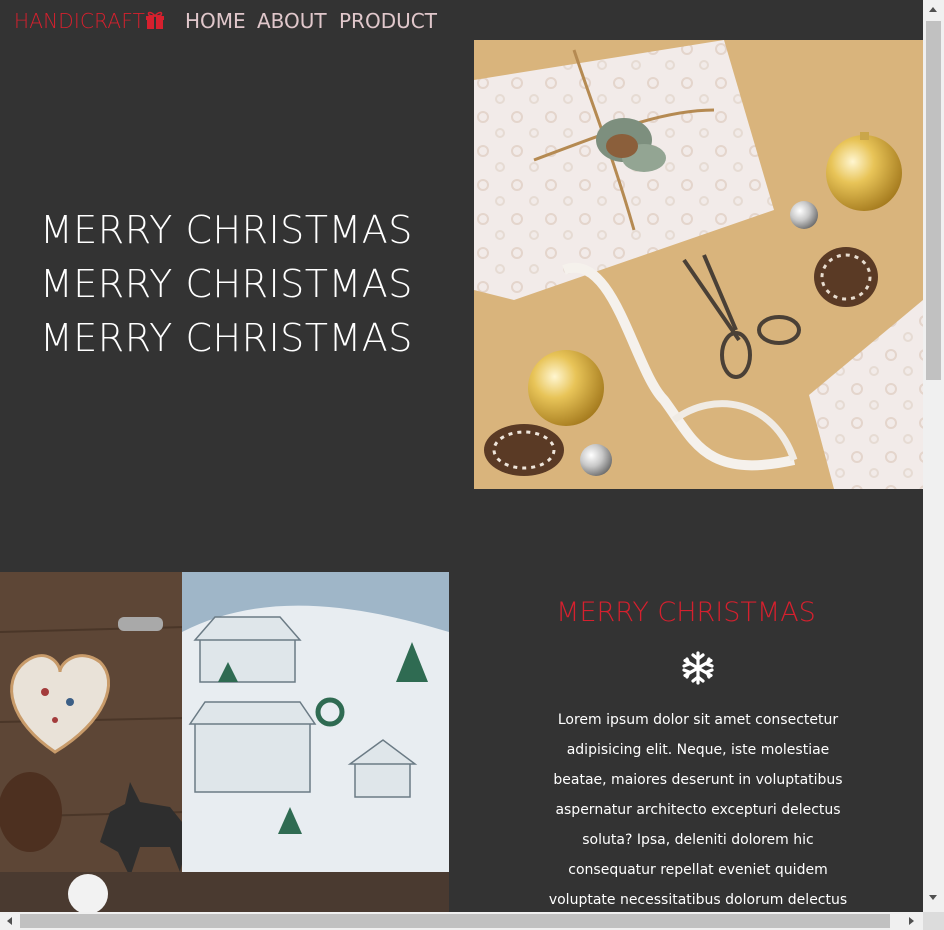 Image resolution: width=944 pixels, height=930 pixels. Describe the element at coordinates (686, 612) in the screenshot. I see `section-title: MERRY CHRISTMAS` at that location.